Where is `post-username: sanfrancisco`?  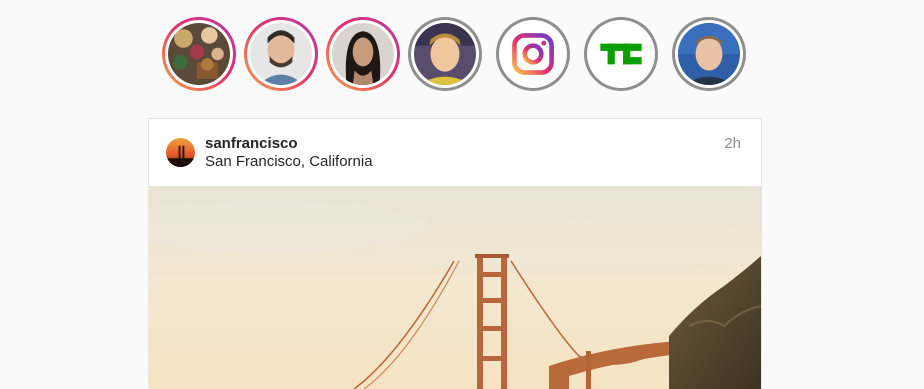 post-username: sanfrancisco is located at coordinates (251, 143).